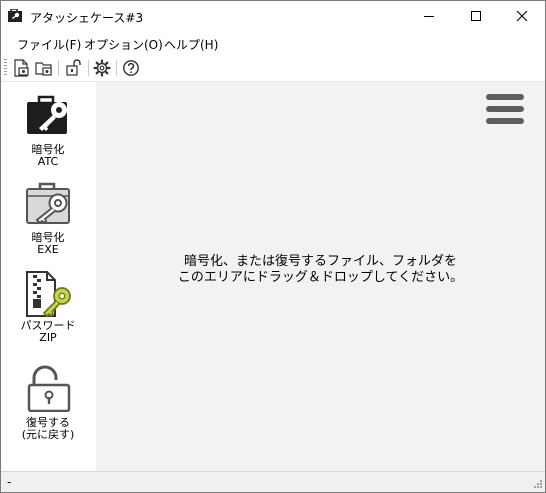 Image resolution: width=546 pixels, height=493 pixels. I want to click on encrypt-folder-button, so click(44, 68).